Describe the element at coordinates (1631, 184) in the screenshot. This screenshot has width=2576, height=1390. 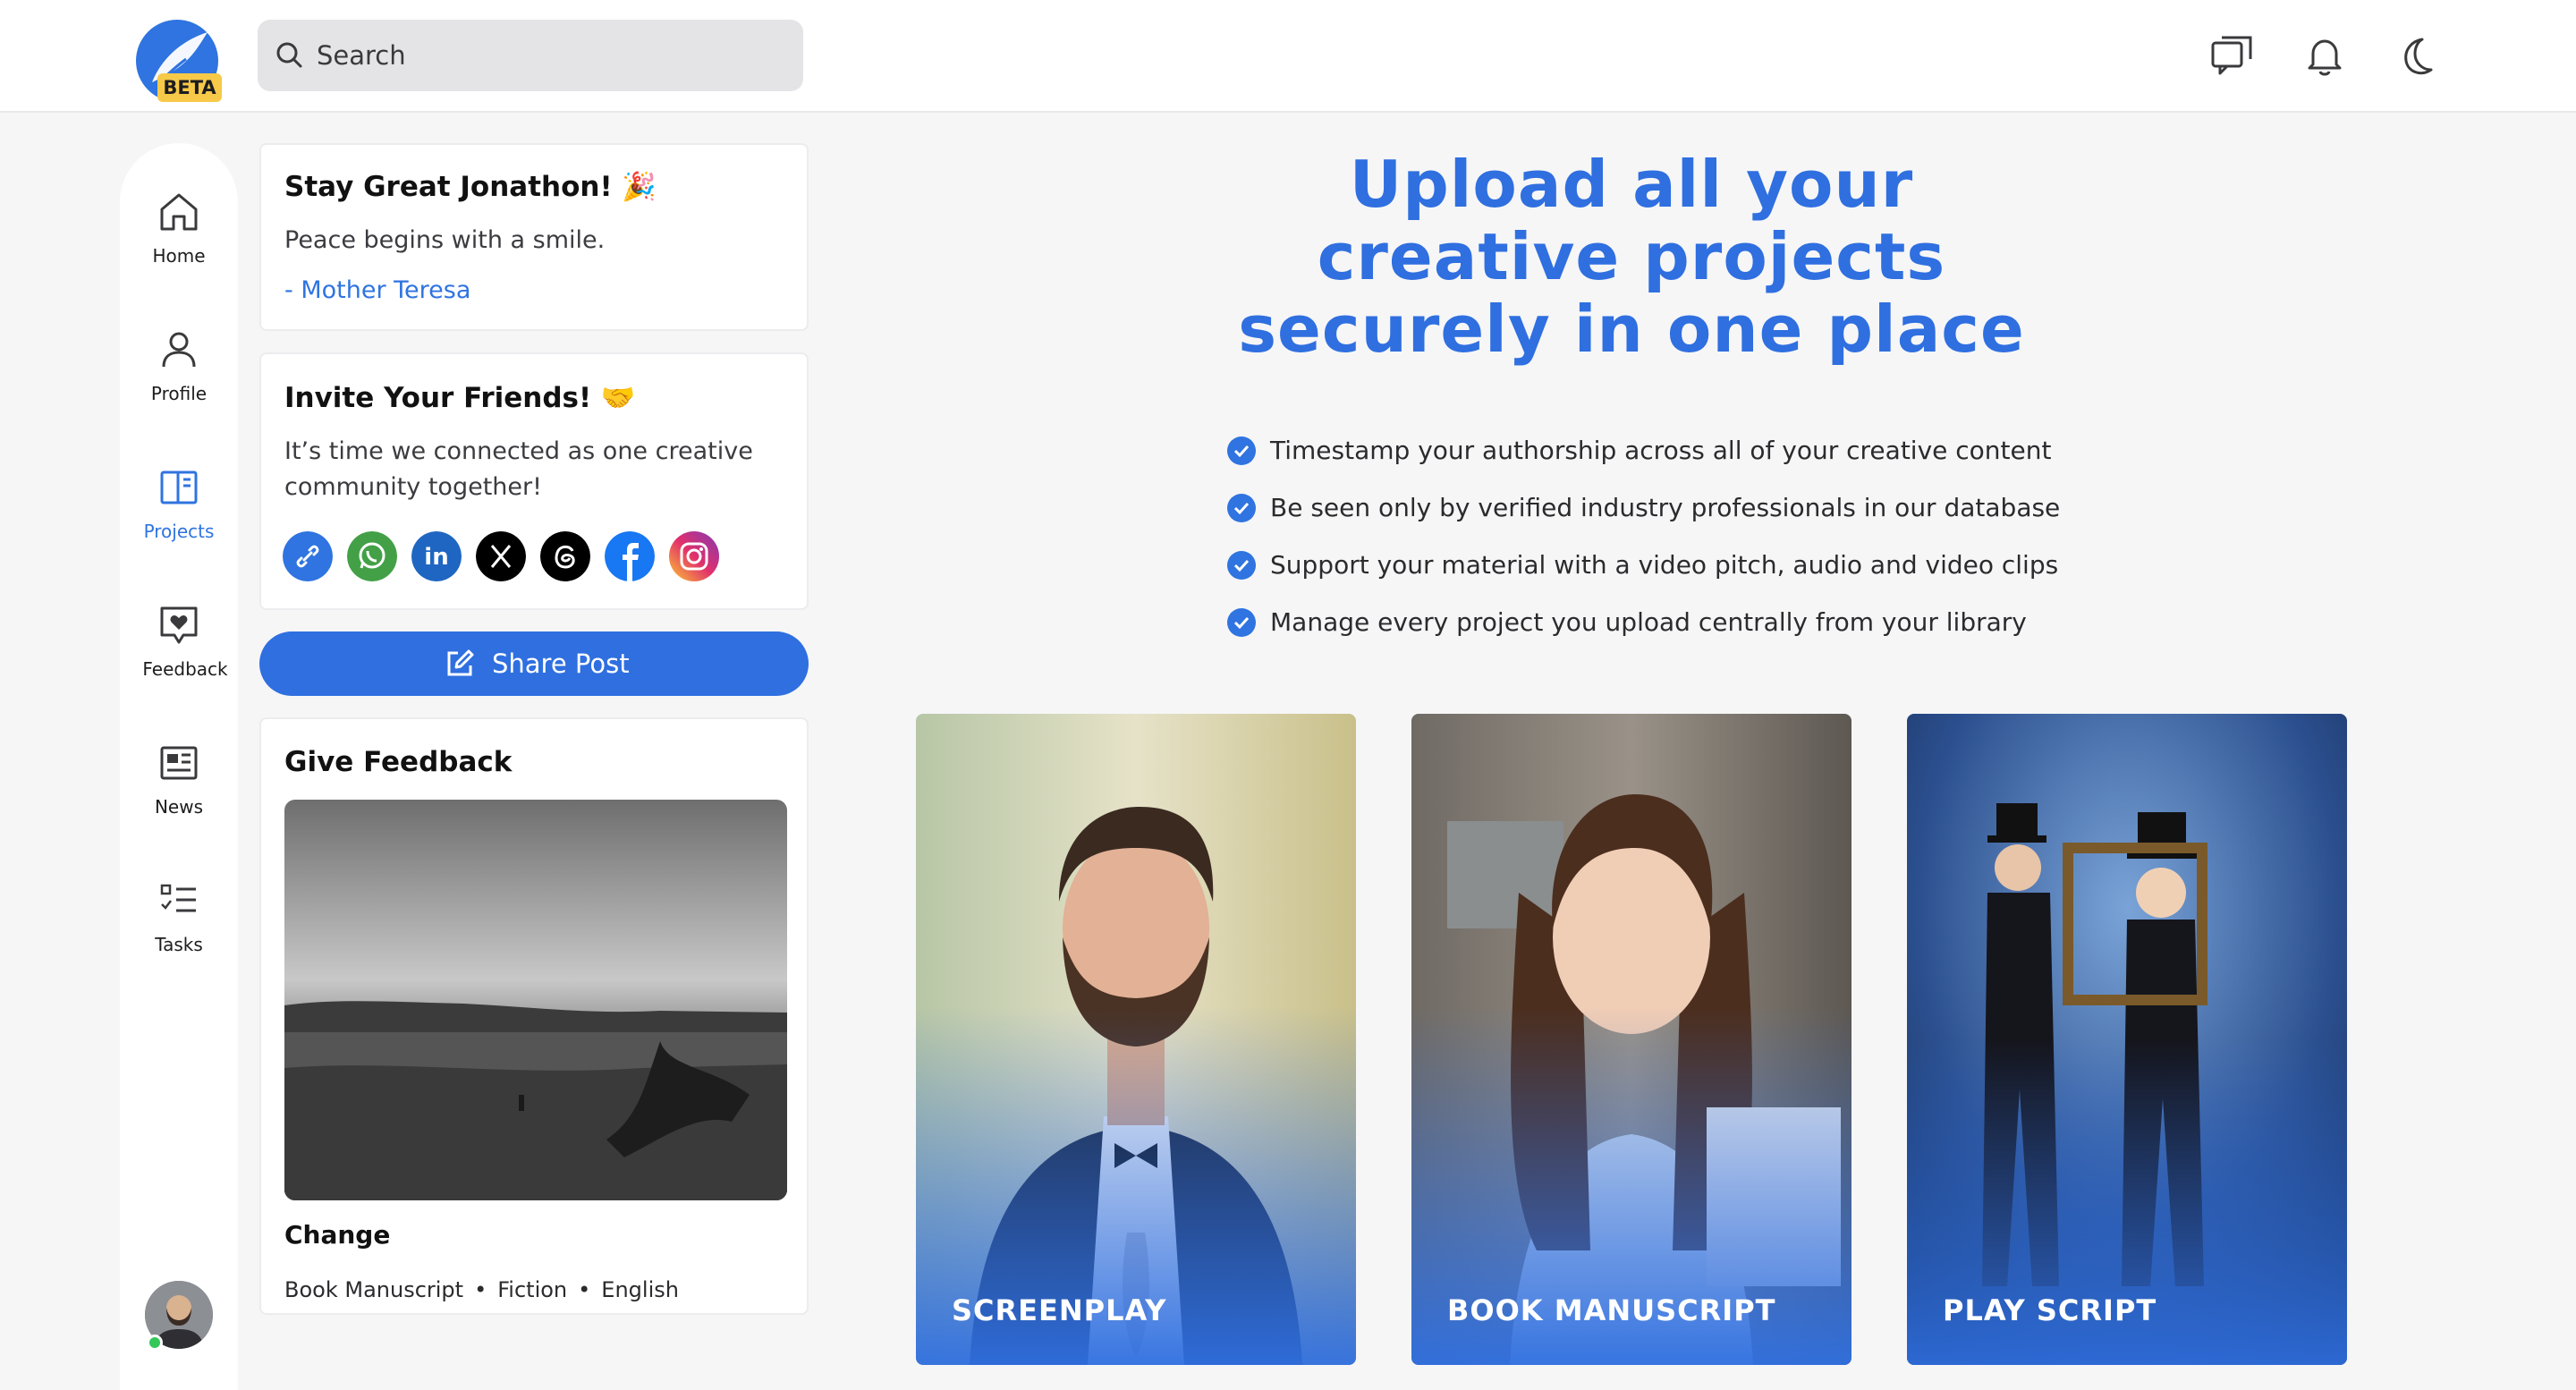
I see `hero-title-line1: Upload all your` at that location.